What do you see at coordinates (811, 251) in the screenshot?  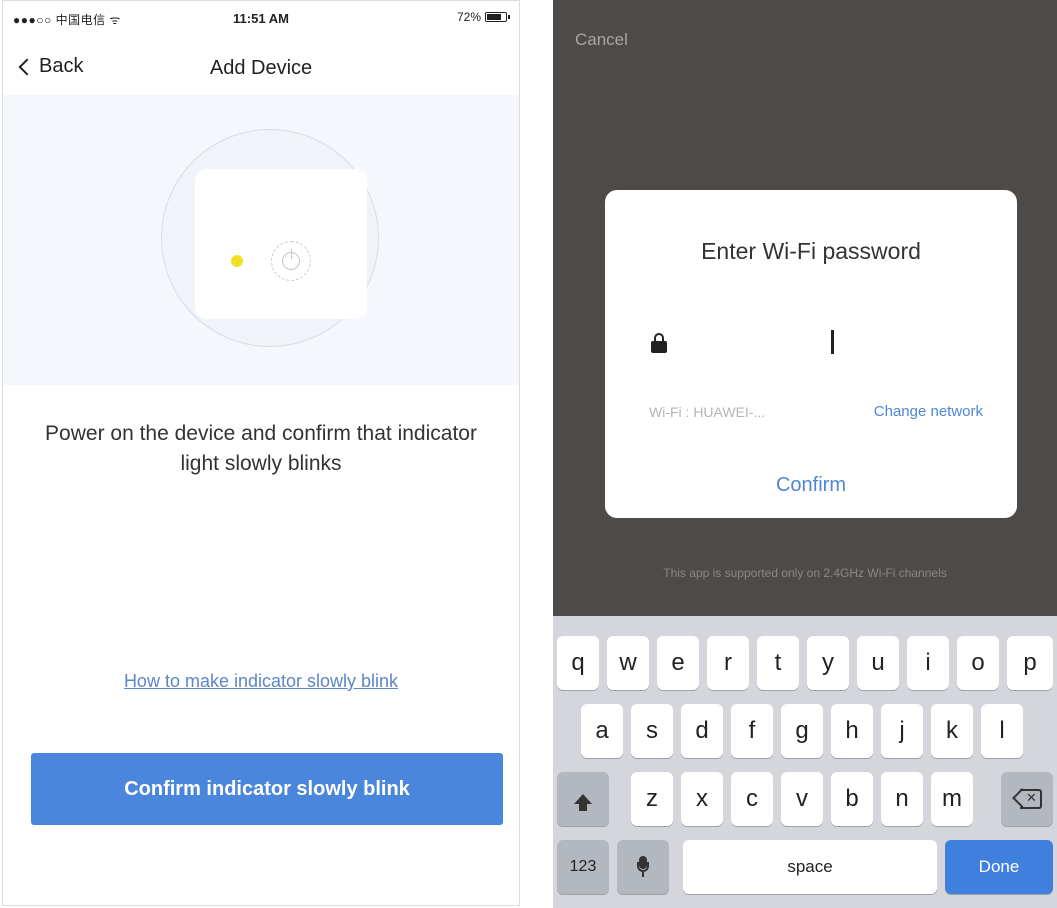 I see `dialog-title: Enter Wi-Fi password` at bounding box center [811, 251].